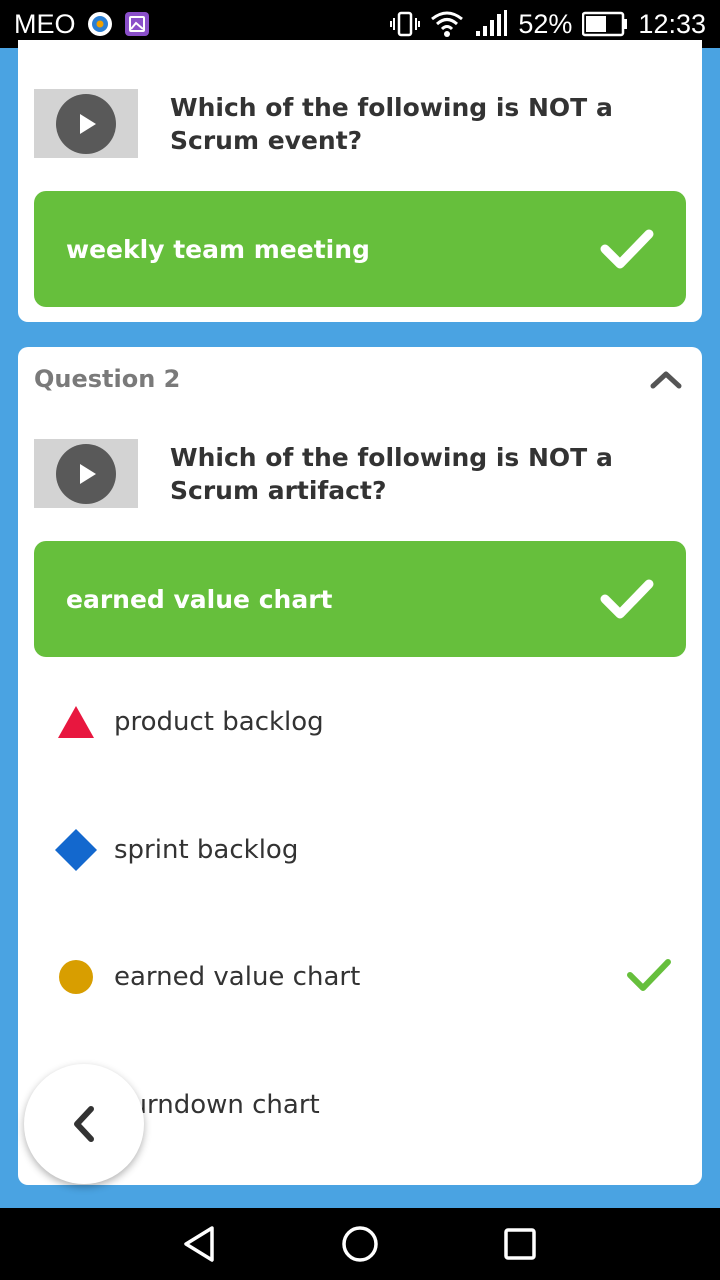 The width and height of the screenshot is (720, 1280). Describe the element at coordinates (76, 722) in the screenshot. I see `triangle-icon` at that location.